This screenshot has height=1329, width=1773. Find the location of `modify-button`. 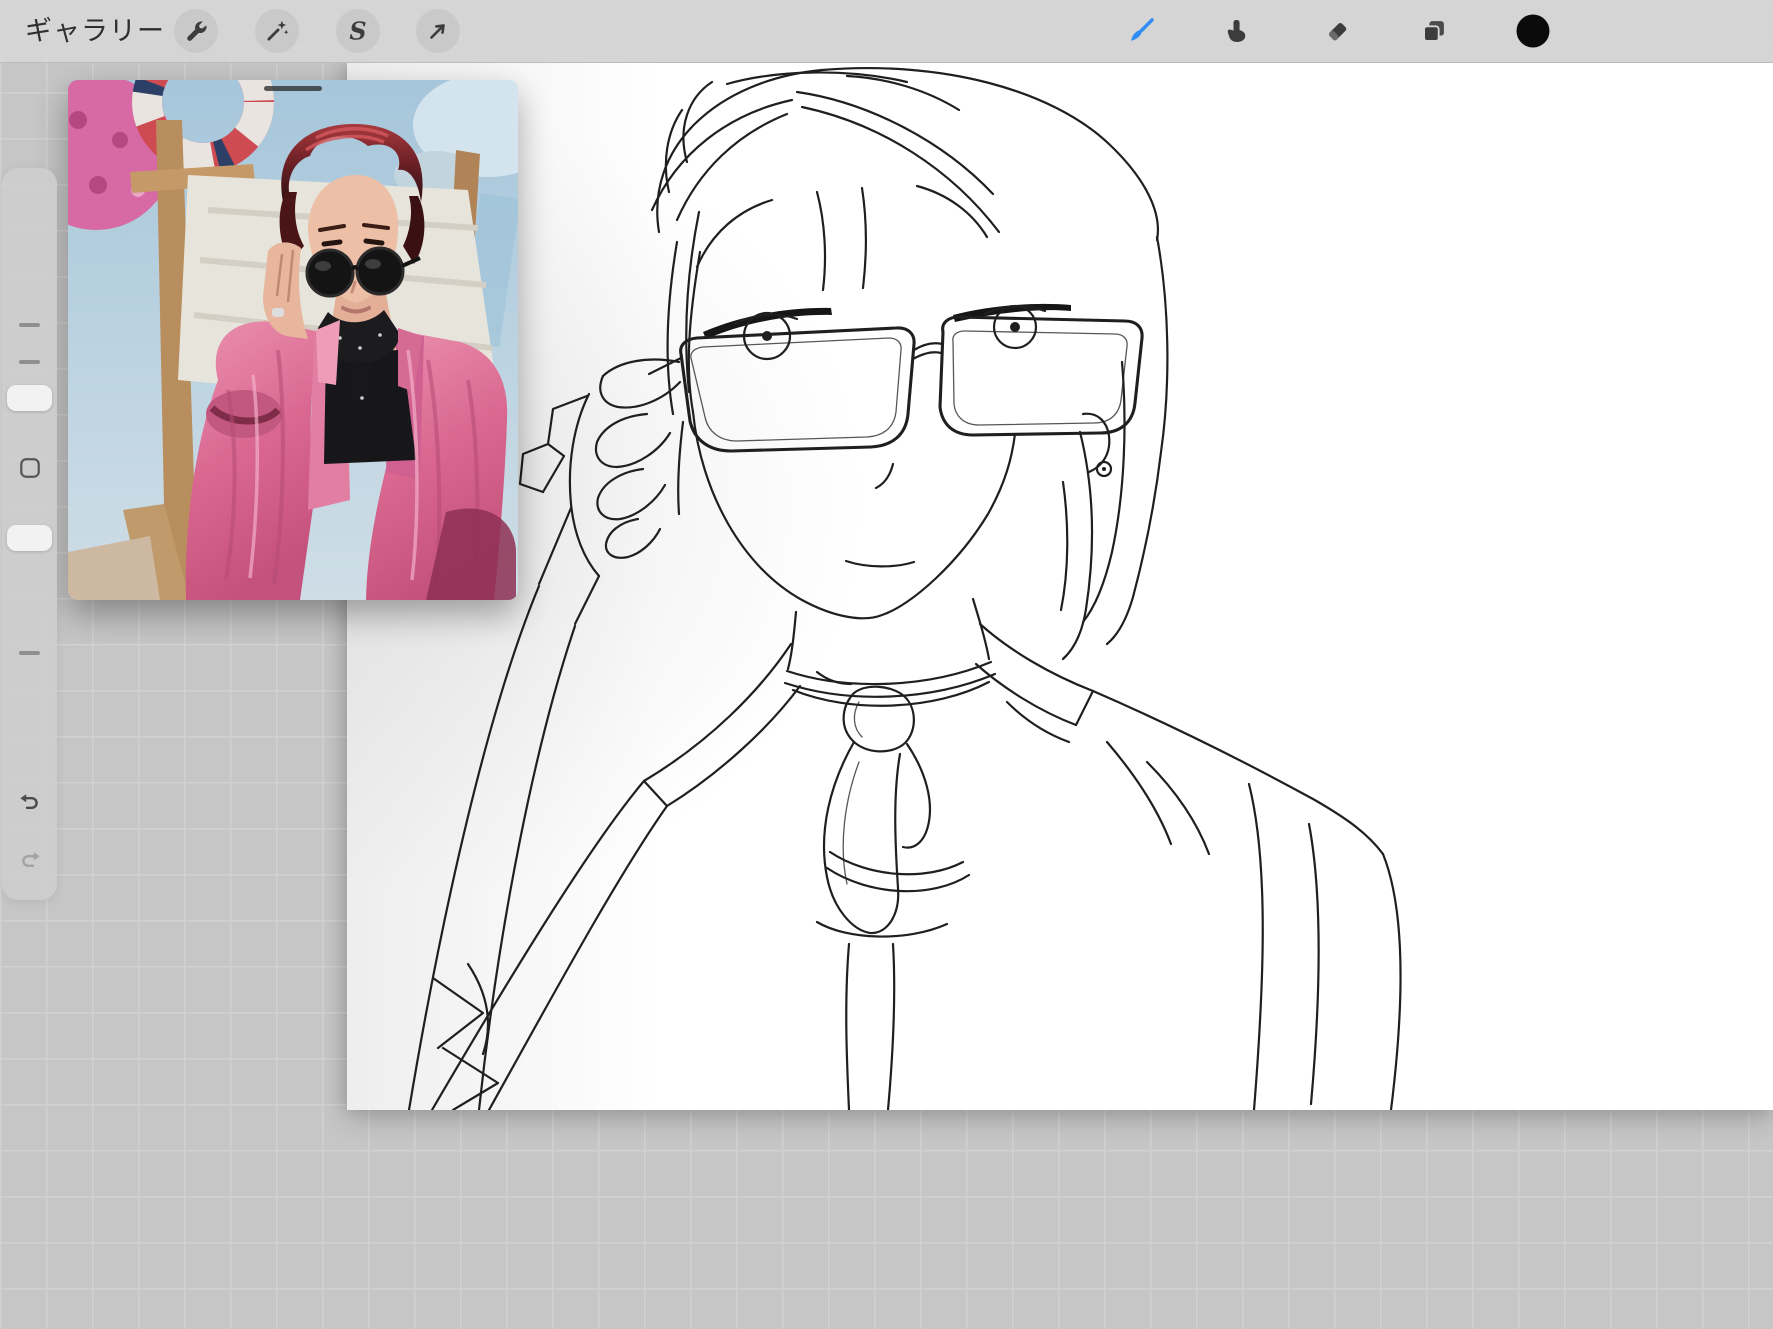

modify-button is located at coordinates (30, 468).